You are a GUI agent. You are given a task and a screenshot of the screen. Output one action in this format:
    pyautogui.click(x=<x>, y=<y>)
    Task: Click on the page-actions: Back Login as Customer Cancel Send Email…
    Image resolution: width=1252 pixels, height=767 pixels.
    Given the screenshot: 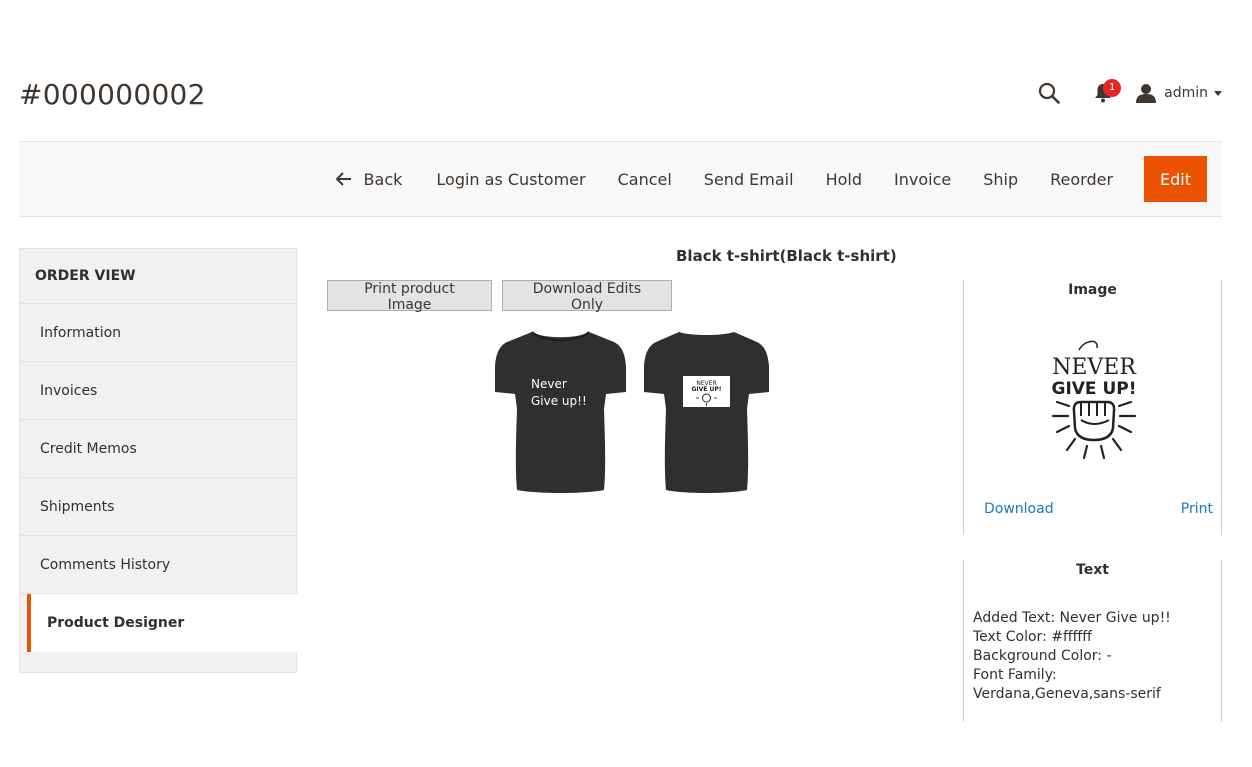 What is the action you would take?
    pyautogui.click(x=763, y=179)
    